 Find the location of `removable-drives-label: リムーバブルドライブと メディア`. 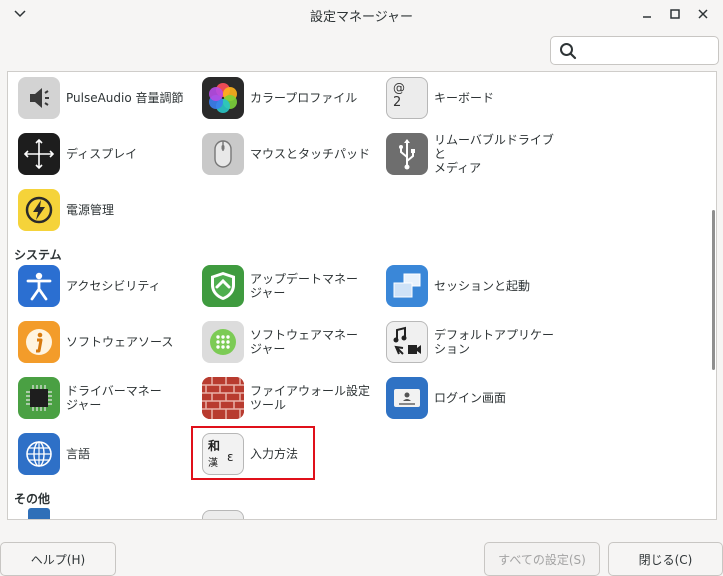

removable-drives-label: リムーバブルドライブと メディア is located at coordinates (499, 154).